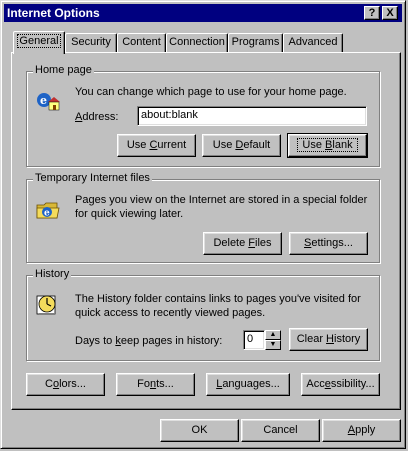  What do you see at coordinates (170, 313) in the screenshot?
I see `history-description-line2: quick access to recently viewed pages.` at bounding box center [170, 313].